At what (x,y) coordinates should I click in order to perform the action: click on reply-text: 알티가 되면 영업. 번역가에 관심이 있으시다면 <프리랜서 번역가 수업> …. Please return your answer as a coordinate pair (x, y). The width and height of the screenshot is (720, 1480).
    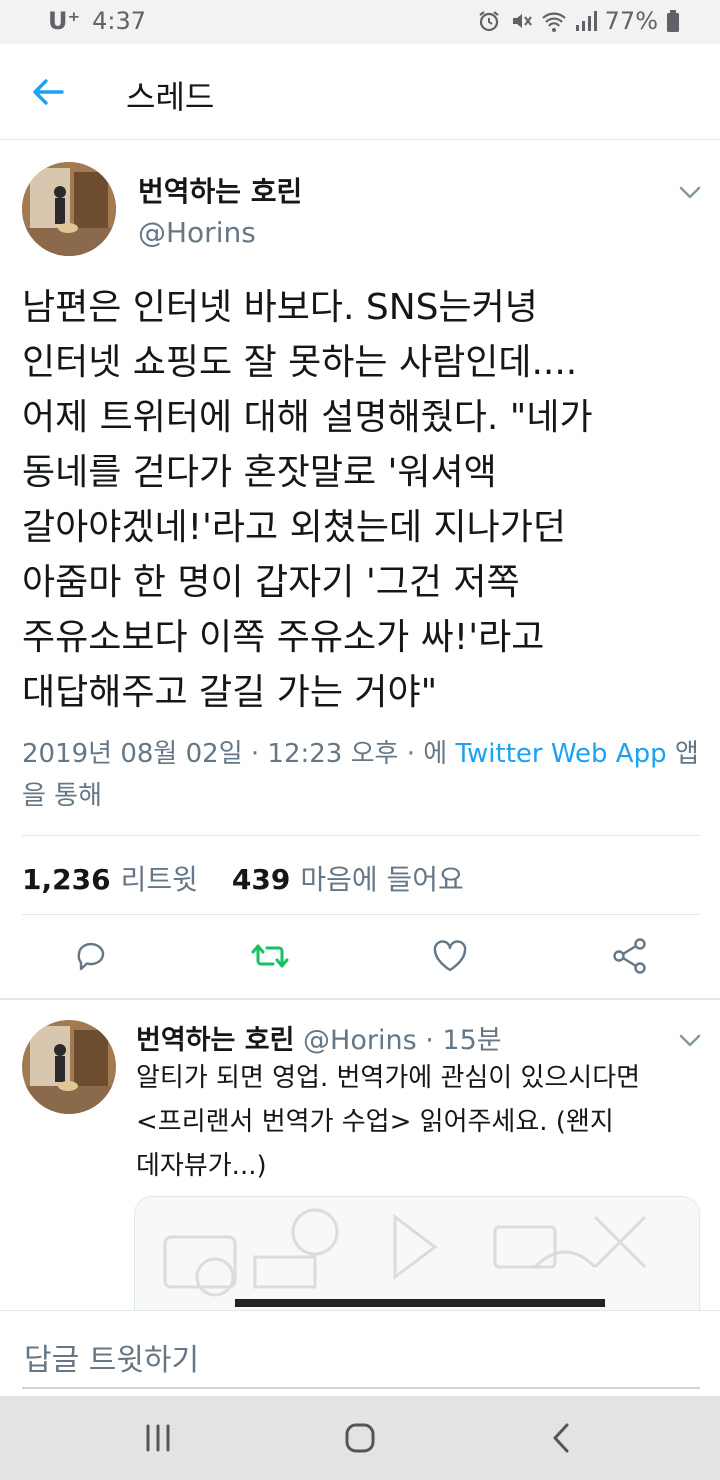
    Looking at the image, I should click on (388, 1122).